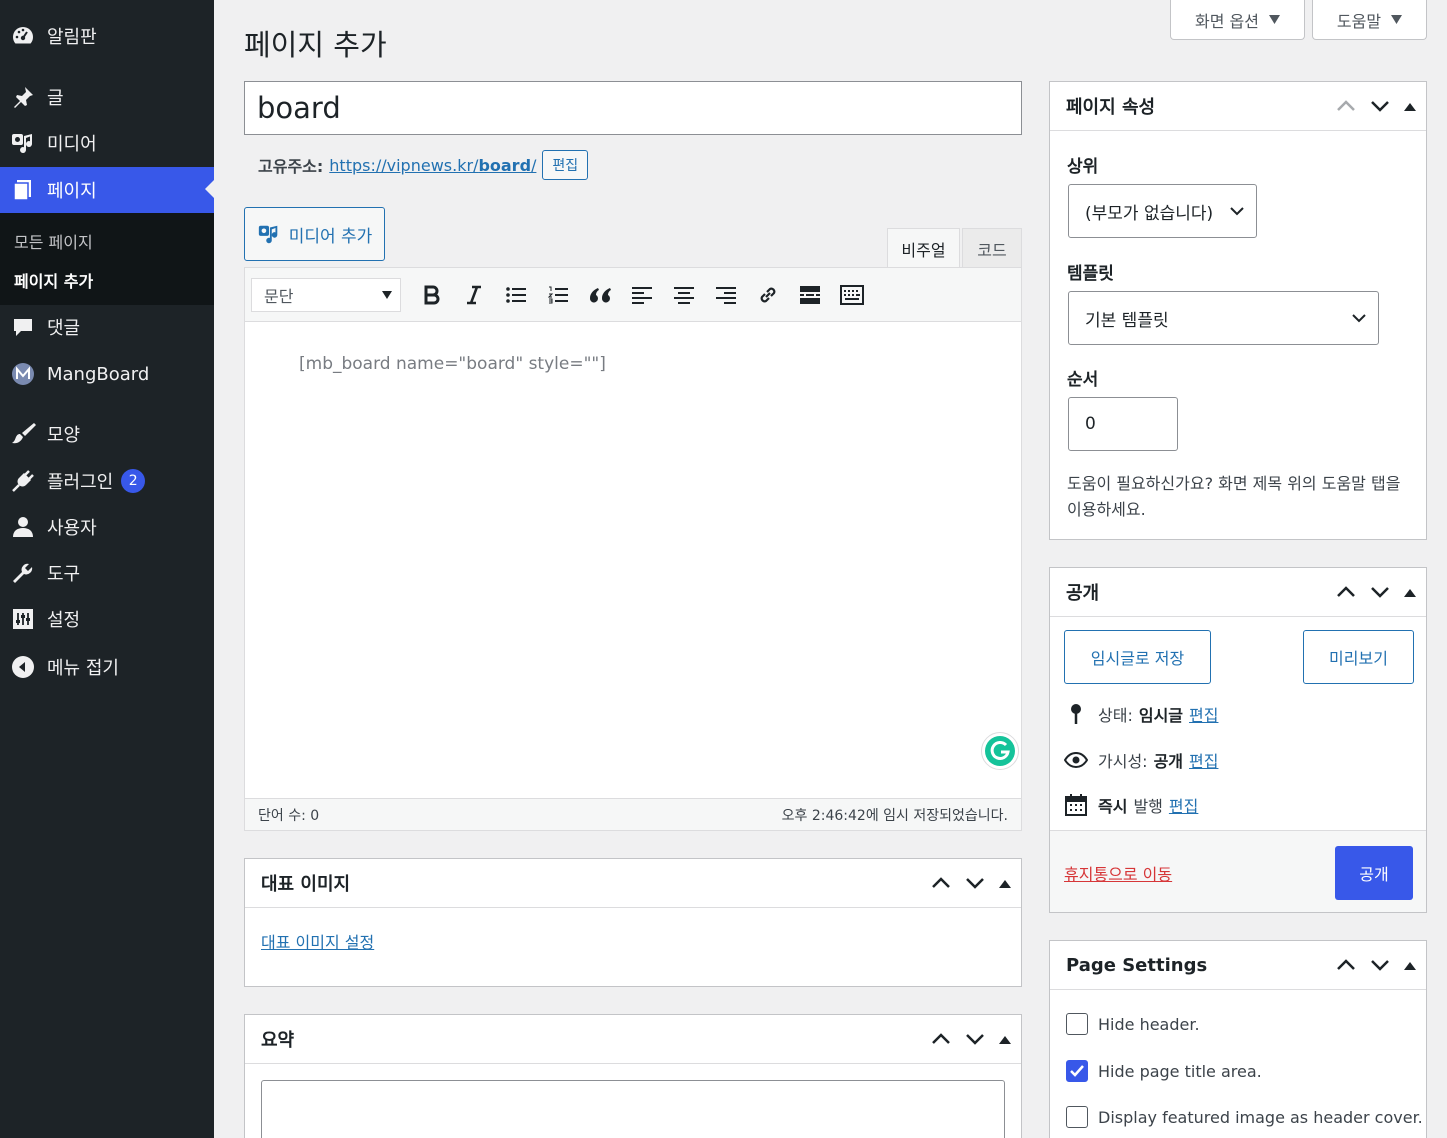 This screenshot has width=1447, height=1138. I want to click on toolbar-toggle-button, so click(852, 295).